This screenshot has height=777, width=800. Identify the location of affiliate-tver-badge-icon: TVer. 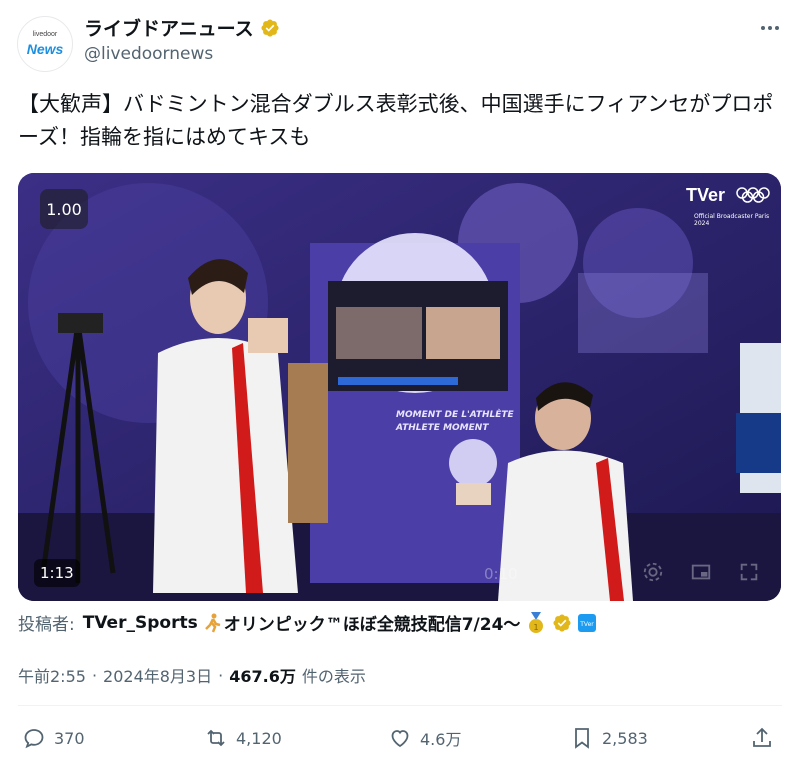
(587, 622).